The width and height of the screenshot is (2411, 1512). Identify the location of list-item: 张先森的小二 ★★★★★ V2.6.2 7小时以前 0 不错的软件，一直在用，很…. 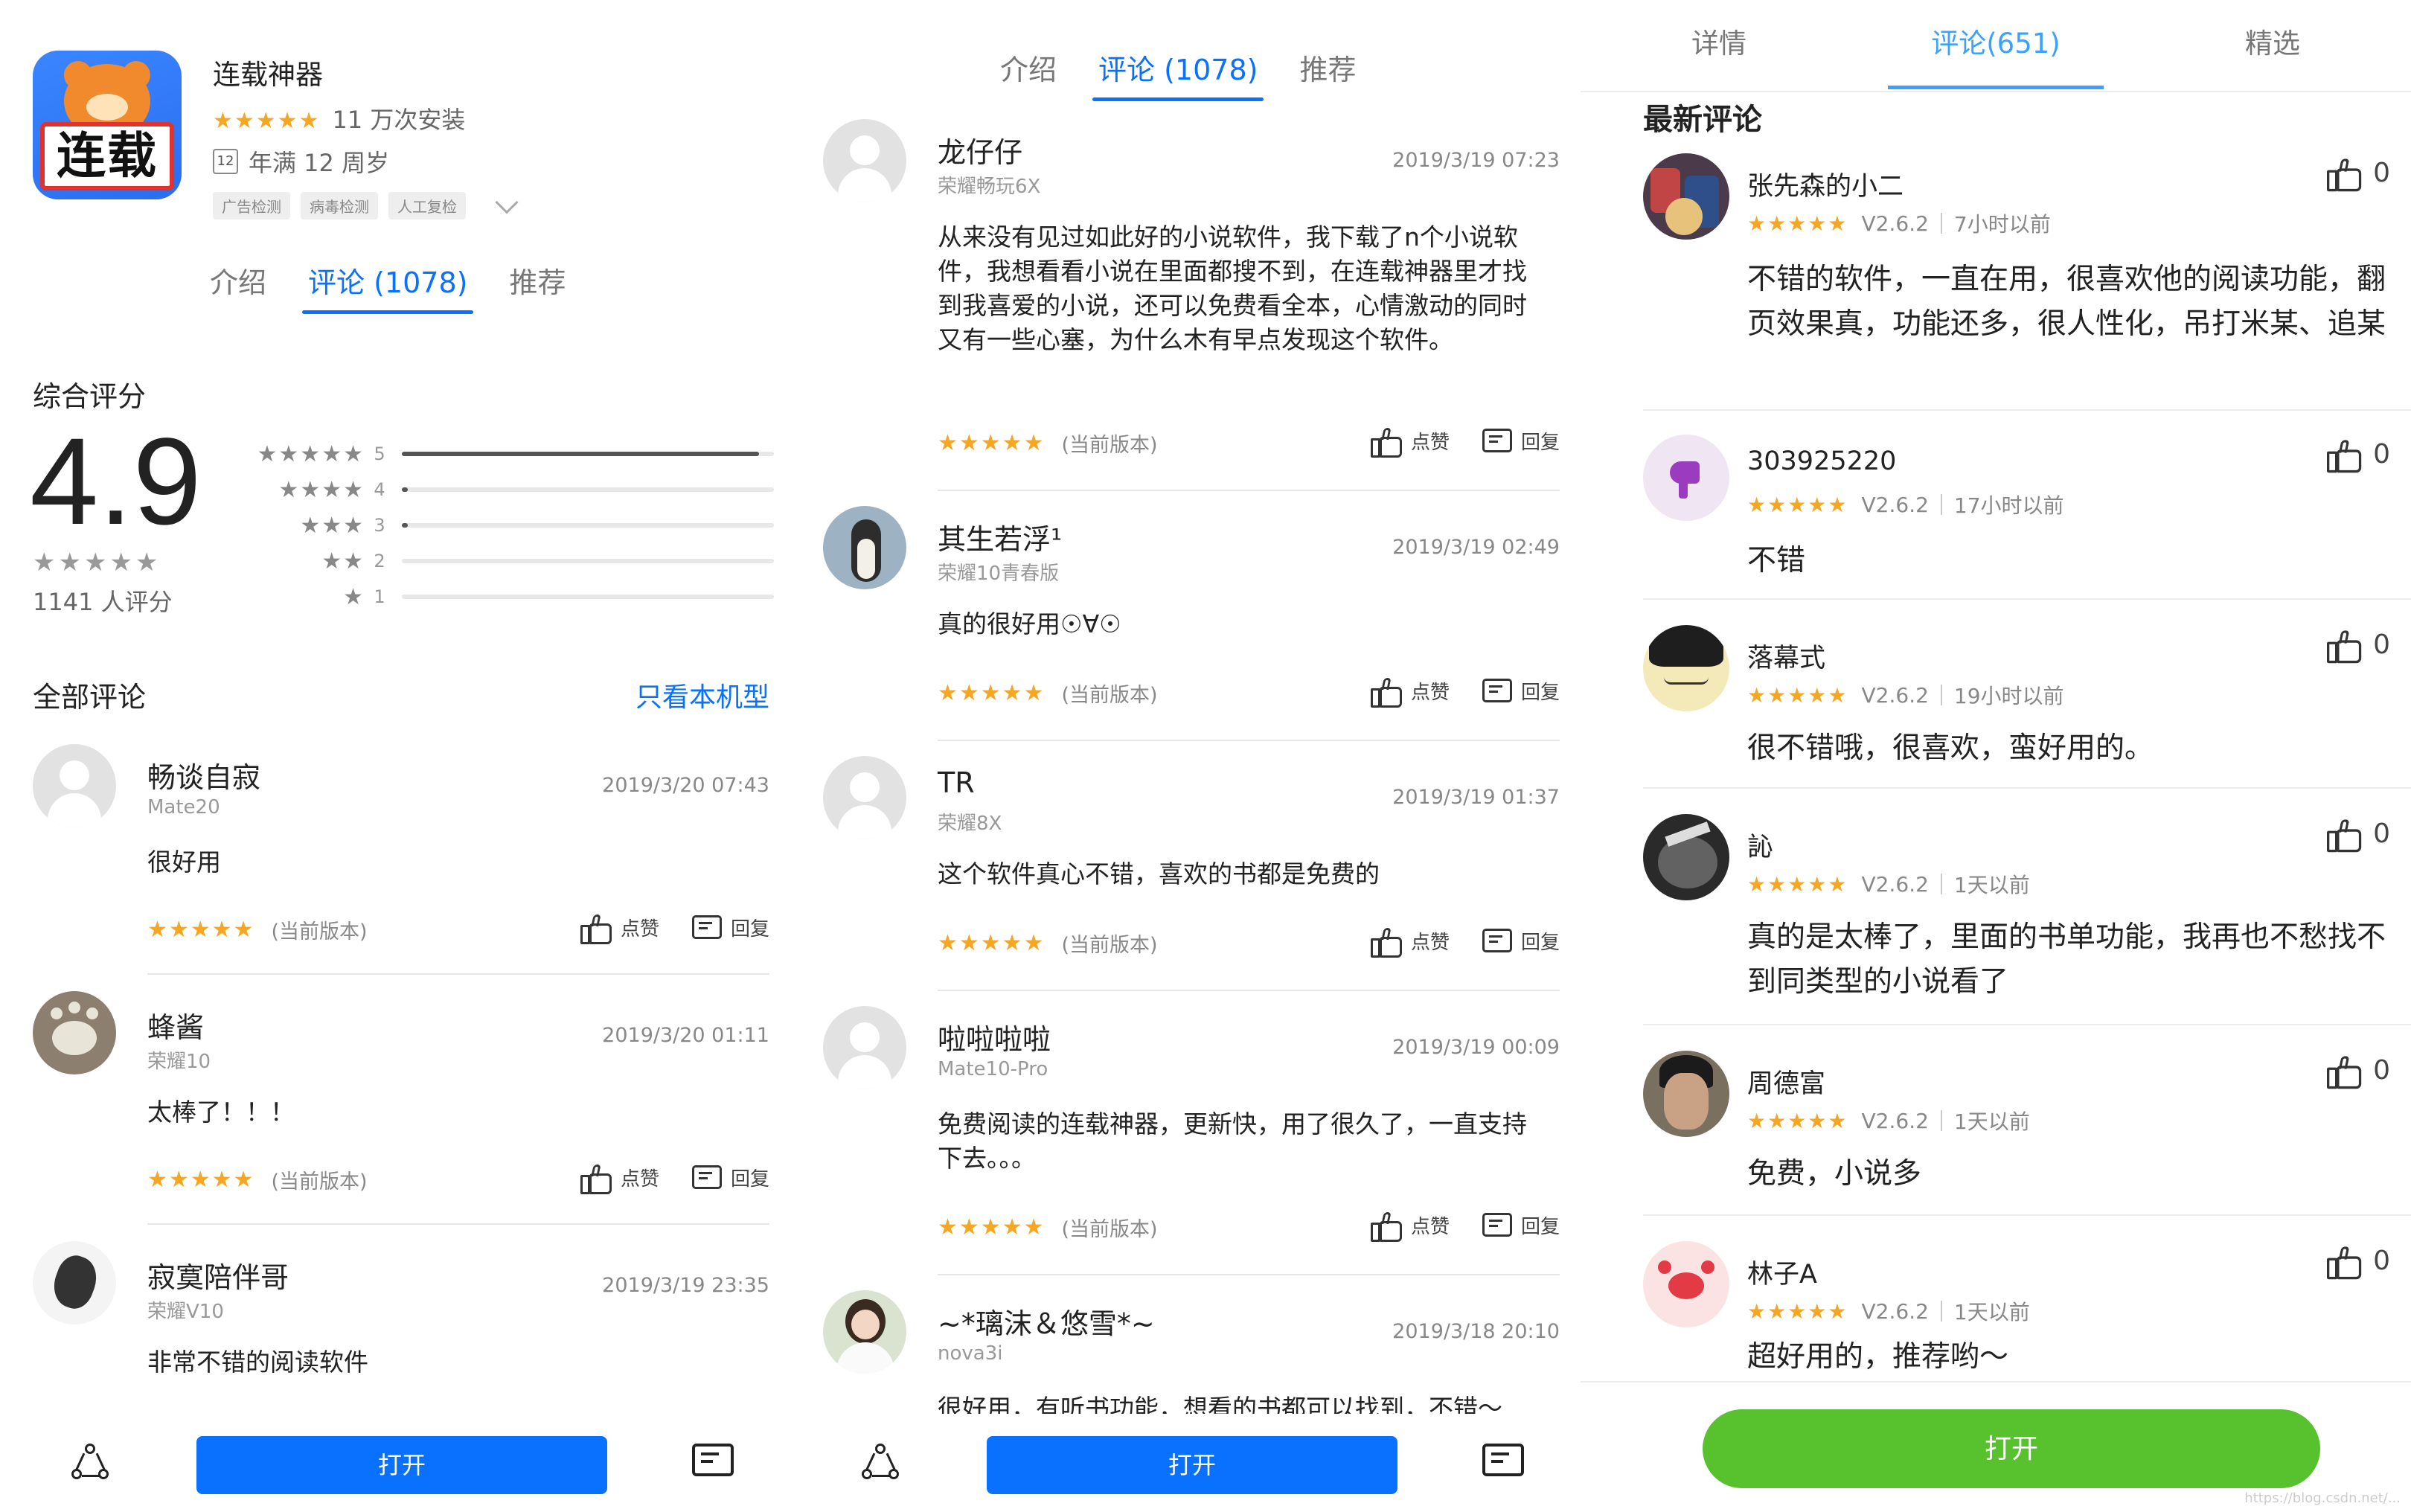
(2027, 276).